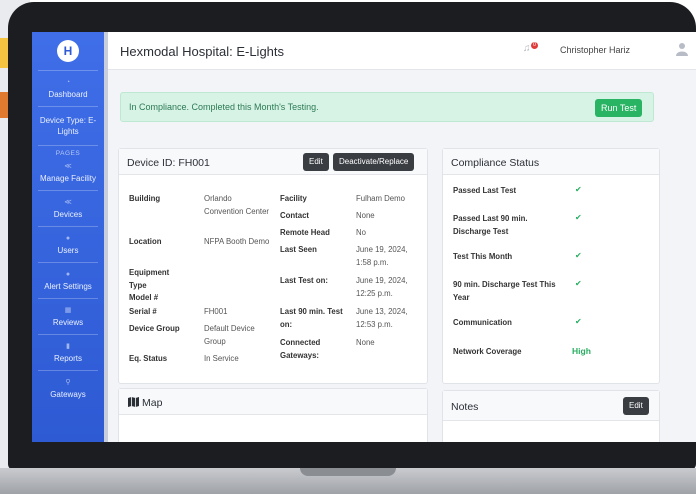  I want to click on device-group-label: Device Group, so click(154, 328).